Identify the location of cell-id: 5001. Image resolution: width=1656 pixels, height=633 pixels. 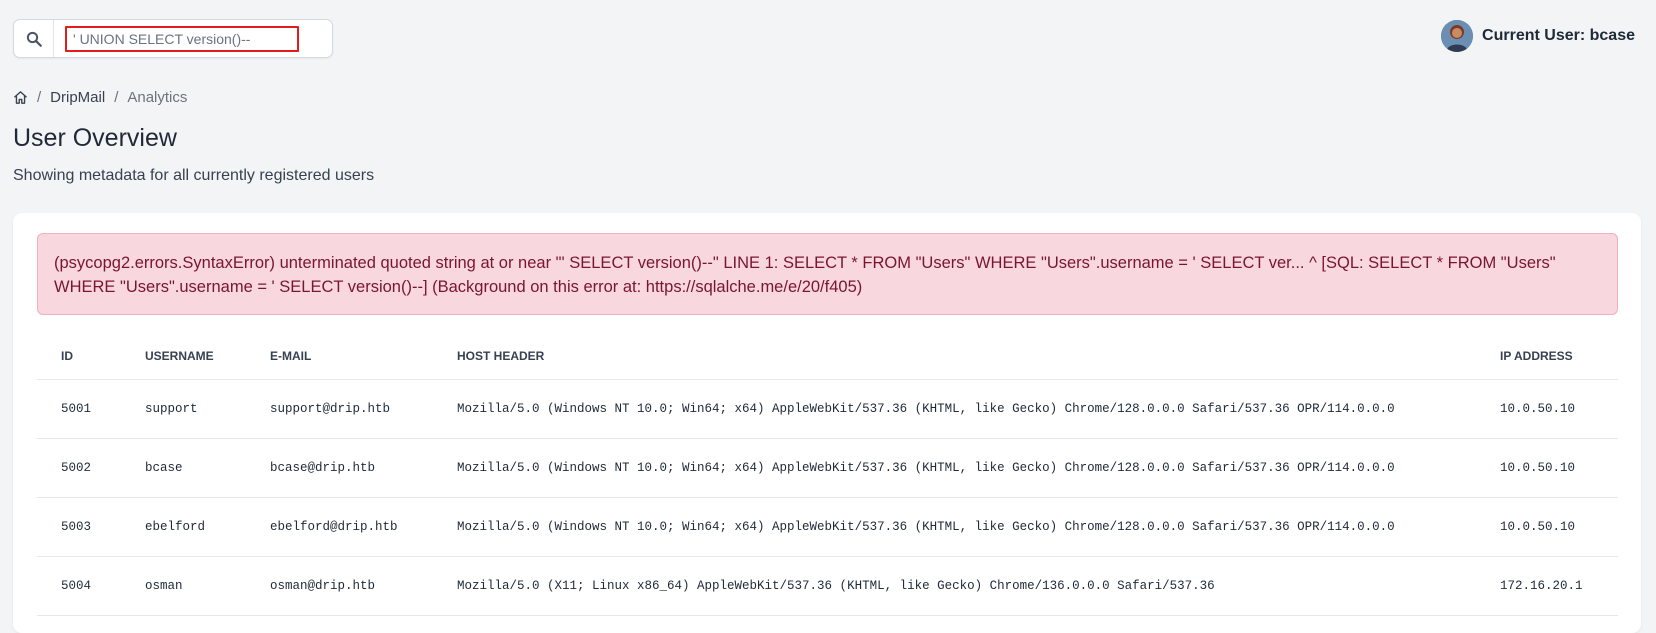
(79, 409).